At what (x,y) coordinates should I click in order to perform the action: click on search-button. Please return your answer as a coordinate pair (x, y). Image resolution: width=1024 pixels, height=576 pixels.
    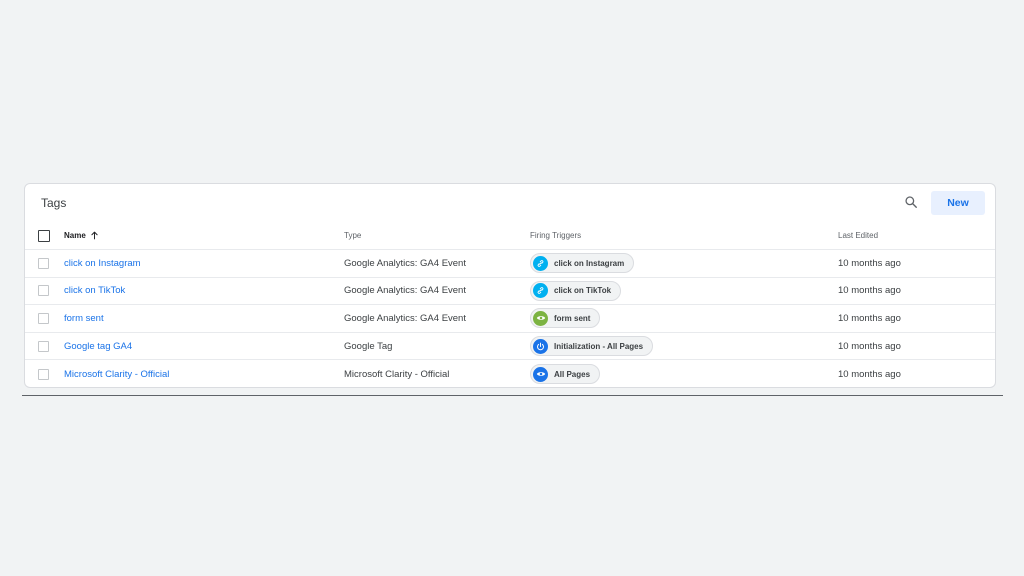
    Looking at the image, I should click on (911, 202).